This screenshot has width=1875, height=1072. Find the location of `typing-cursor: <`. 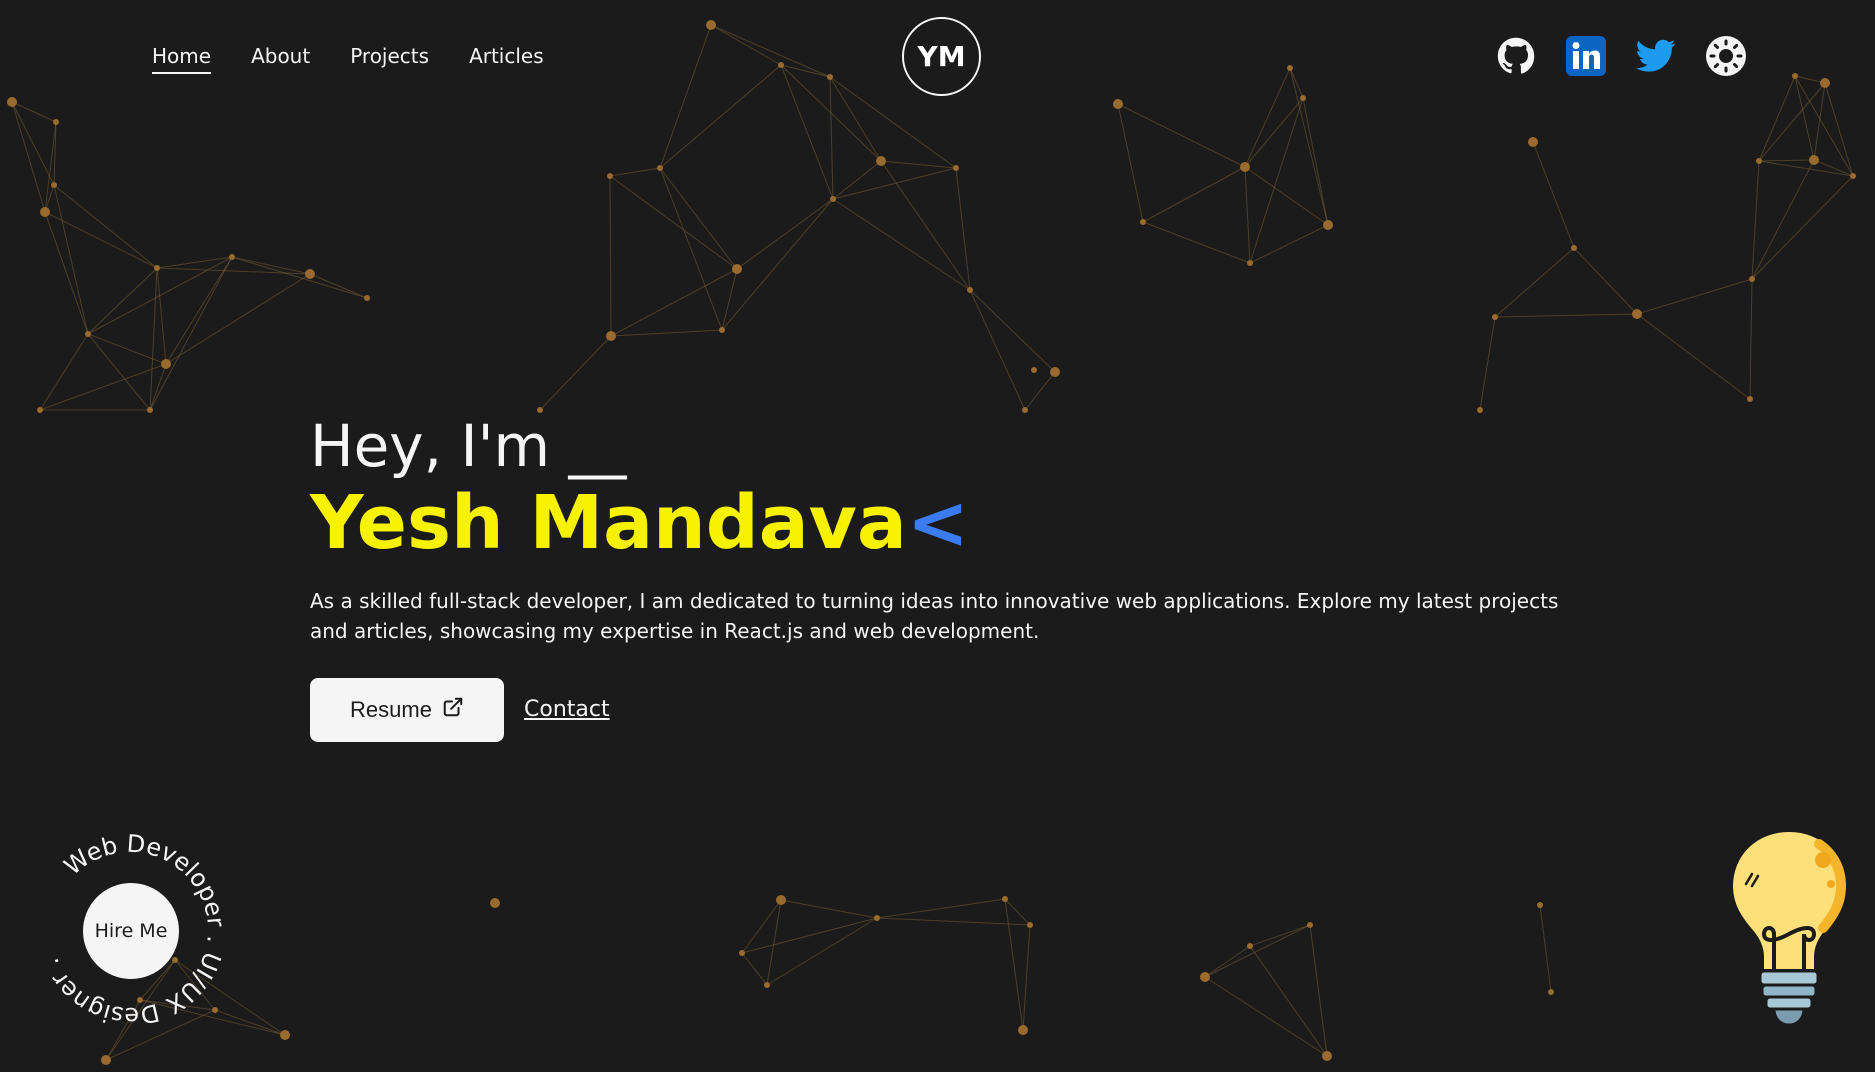

typing-cursor: < is located at coordinates (937, 522).